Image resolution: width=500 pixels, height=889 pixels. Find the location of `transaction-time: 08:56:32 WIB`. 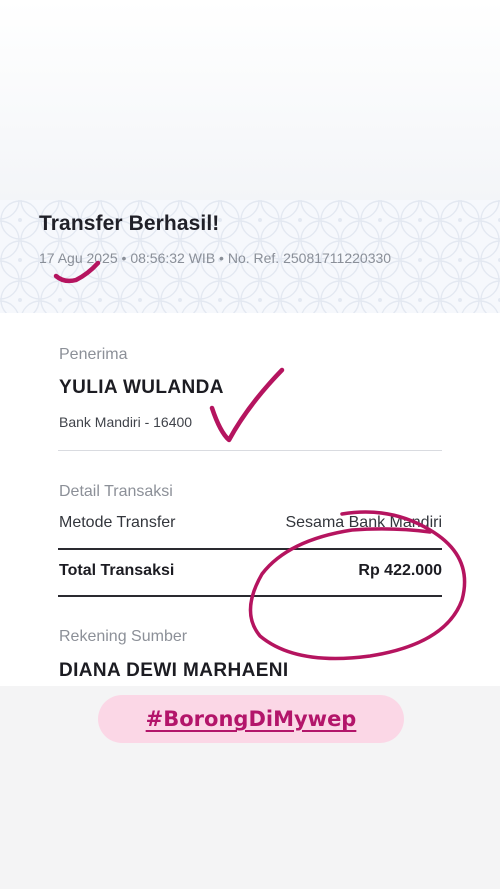

transaction-time: 08:56:32 WIB is located at coordinates (173, 258).